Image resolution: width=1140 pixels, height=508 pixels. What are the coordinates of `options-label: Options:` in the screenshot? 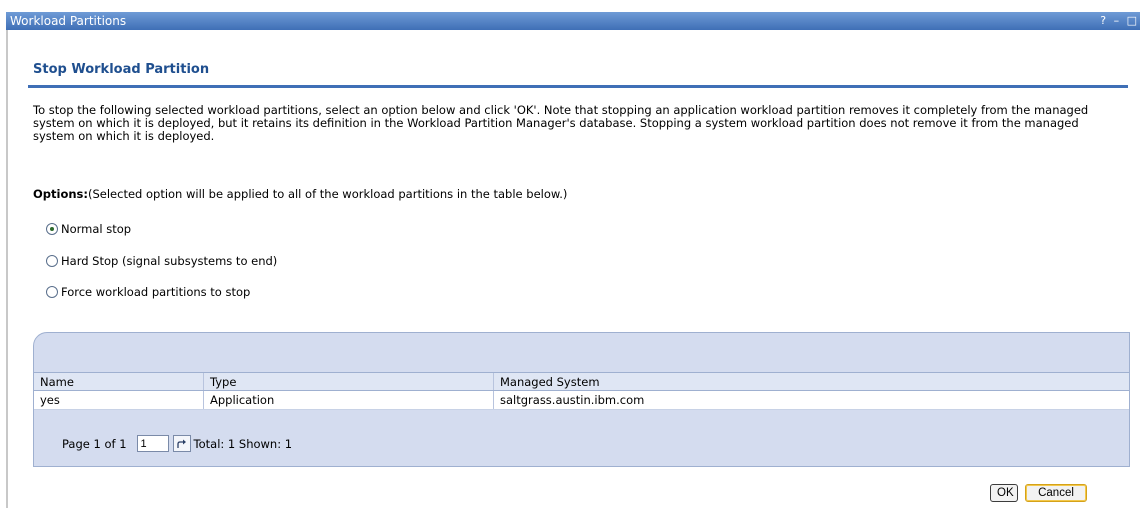 It's located at (60, 194).